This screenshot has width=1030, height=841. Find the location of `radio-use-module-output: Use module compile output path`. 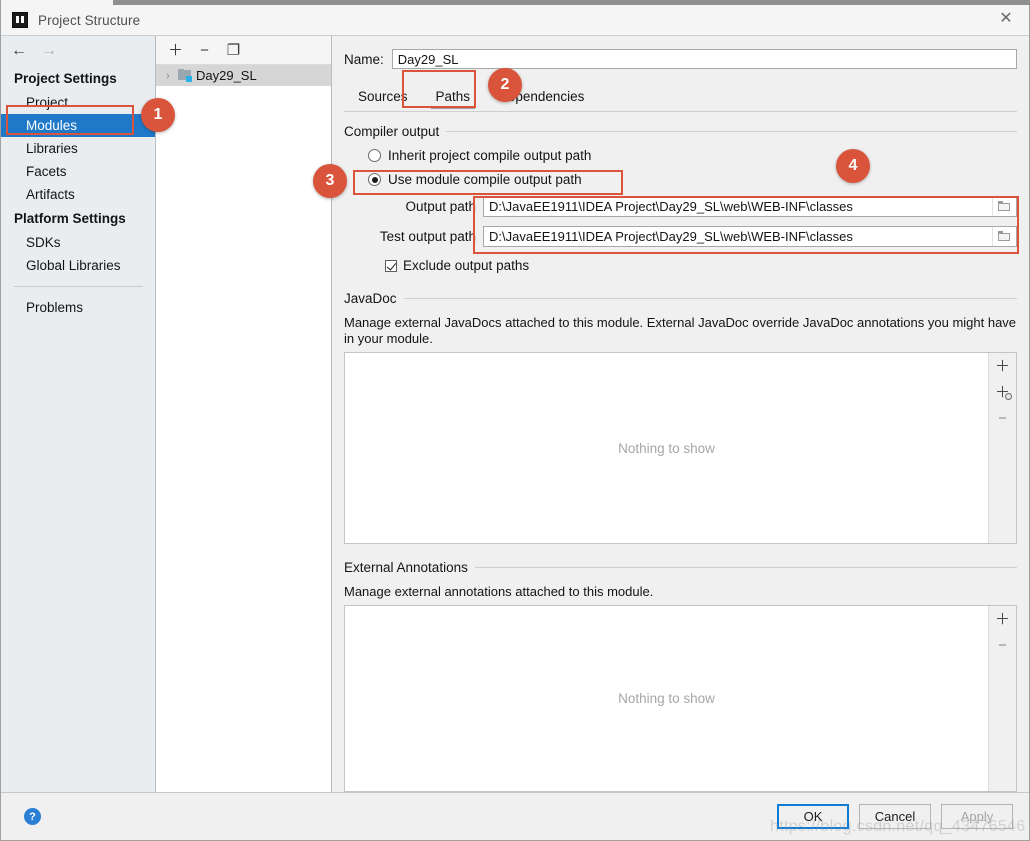

radio-use-module-output: Use module compile output path is located at coordinates (692, 179).